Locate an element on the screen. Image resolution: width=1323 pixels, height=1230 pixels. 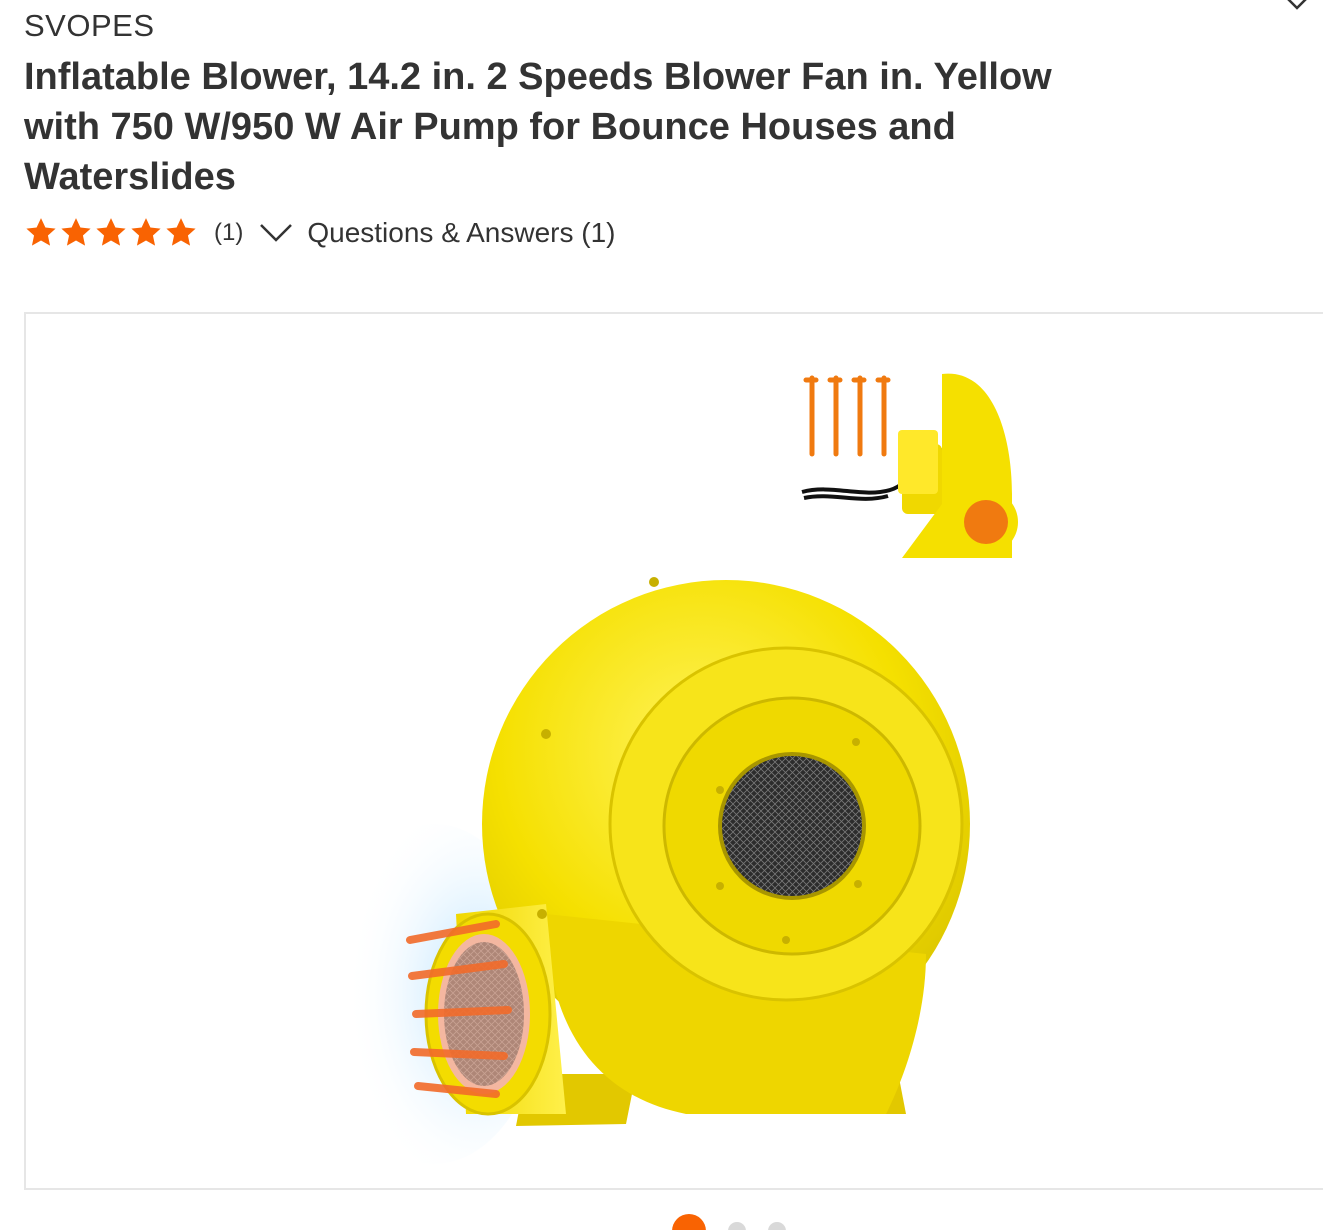
brand-name: SVOPES is located at coordinates (89, 26).